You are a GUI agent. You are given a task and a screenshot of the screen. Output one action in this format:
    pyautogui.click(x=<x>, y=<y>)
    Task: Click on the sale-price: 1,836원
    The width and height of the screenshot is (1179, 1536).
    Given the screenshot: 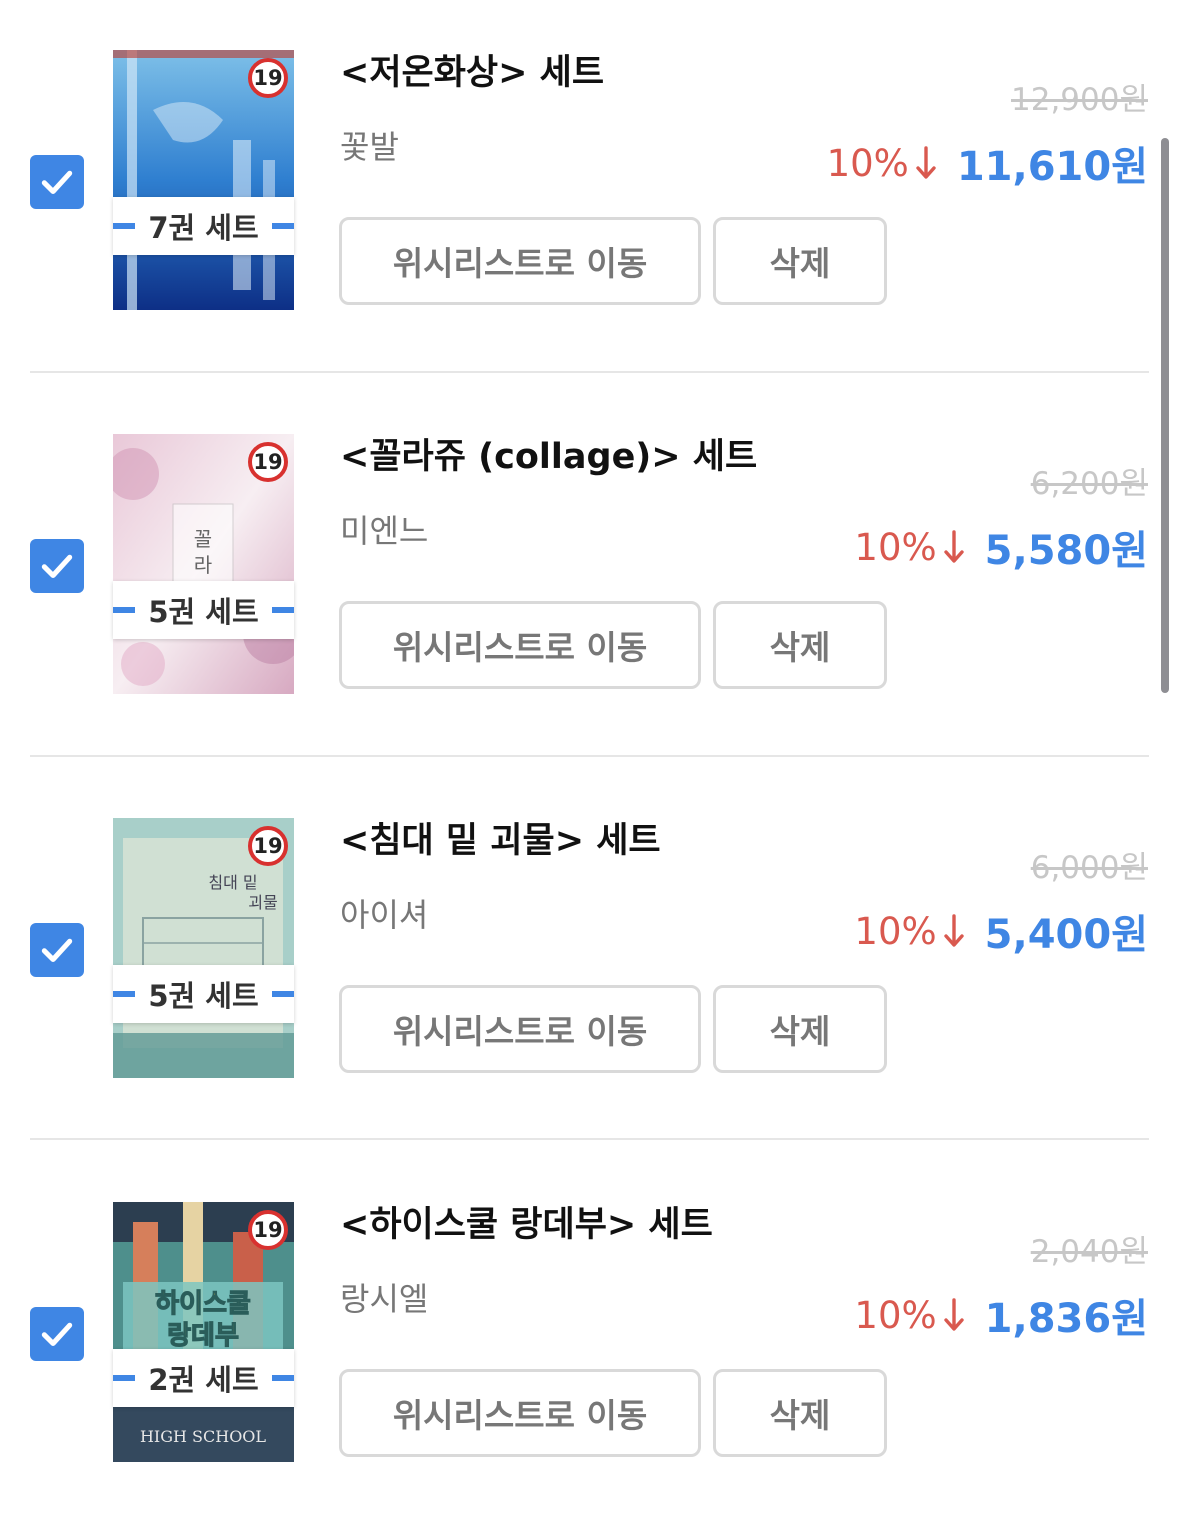 What is the action you would take?
    pyautogui.click(x=1066, y=1319)
    